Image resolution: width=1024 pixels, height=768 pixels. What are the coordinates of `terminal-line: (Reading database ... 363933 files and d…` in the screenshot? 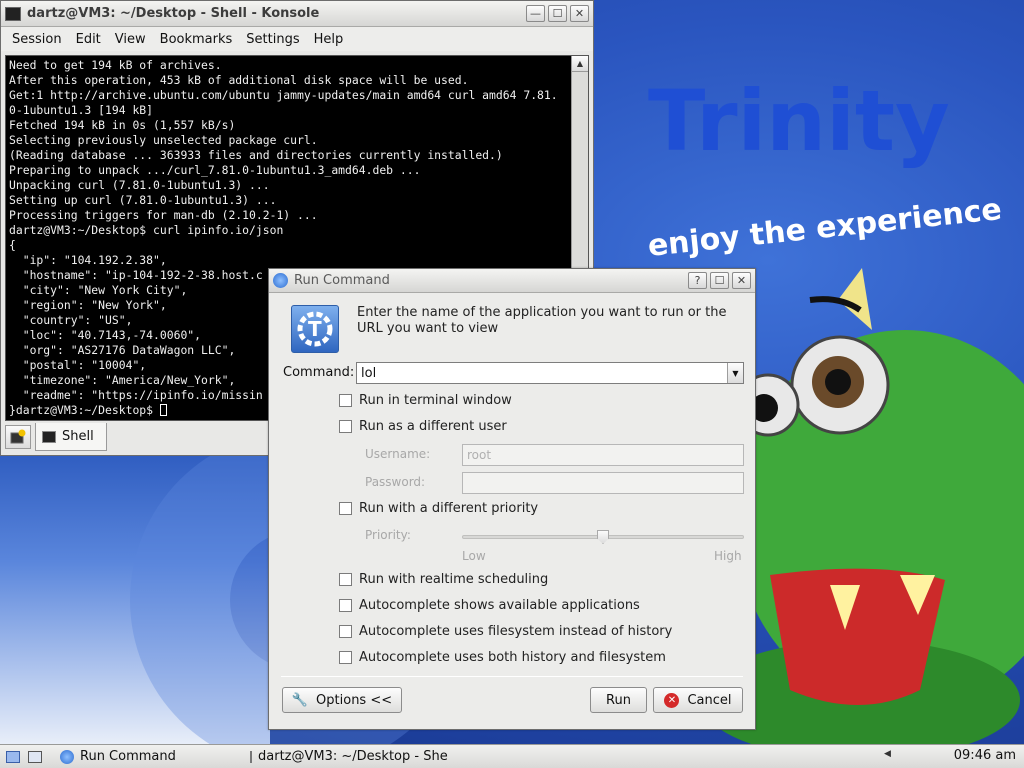 It's located at (256, 155).